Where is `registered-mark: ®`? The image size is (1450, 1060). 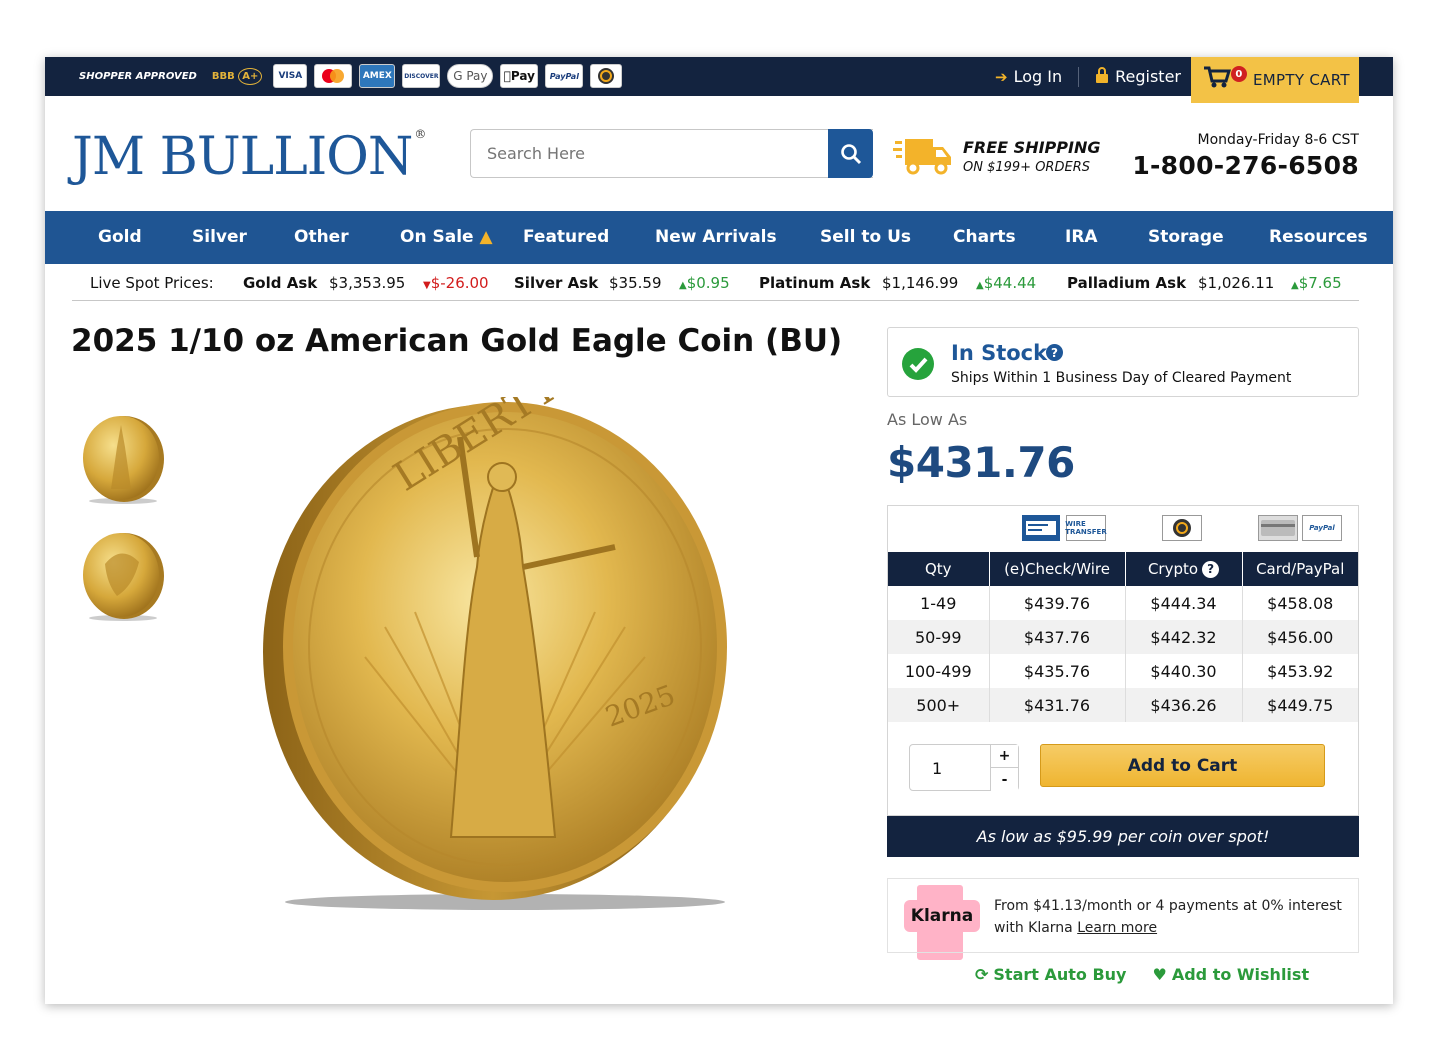
registered-mark: ® is located at coordinates (420, 134).